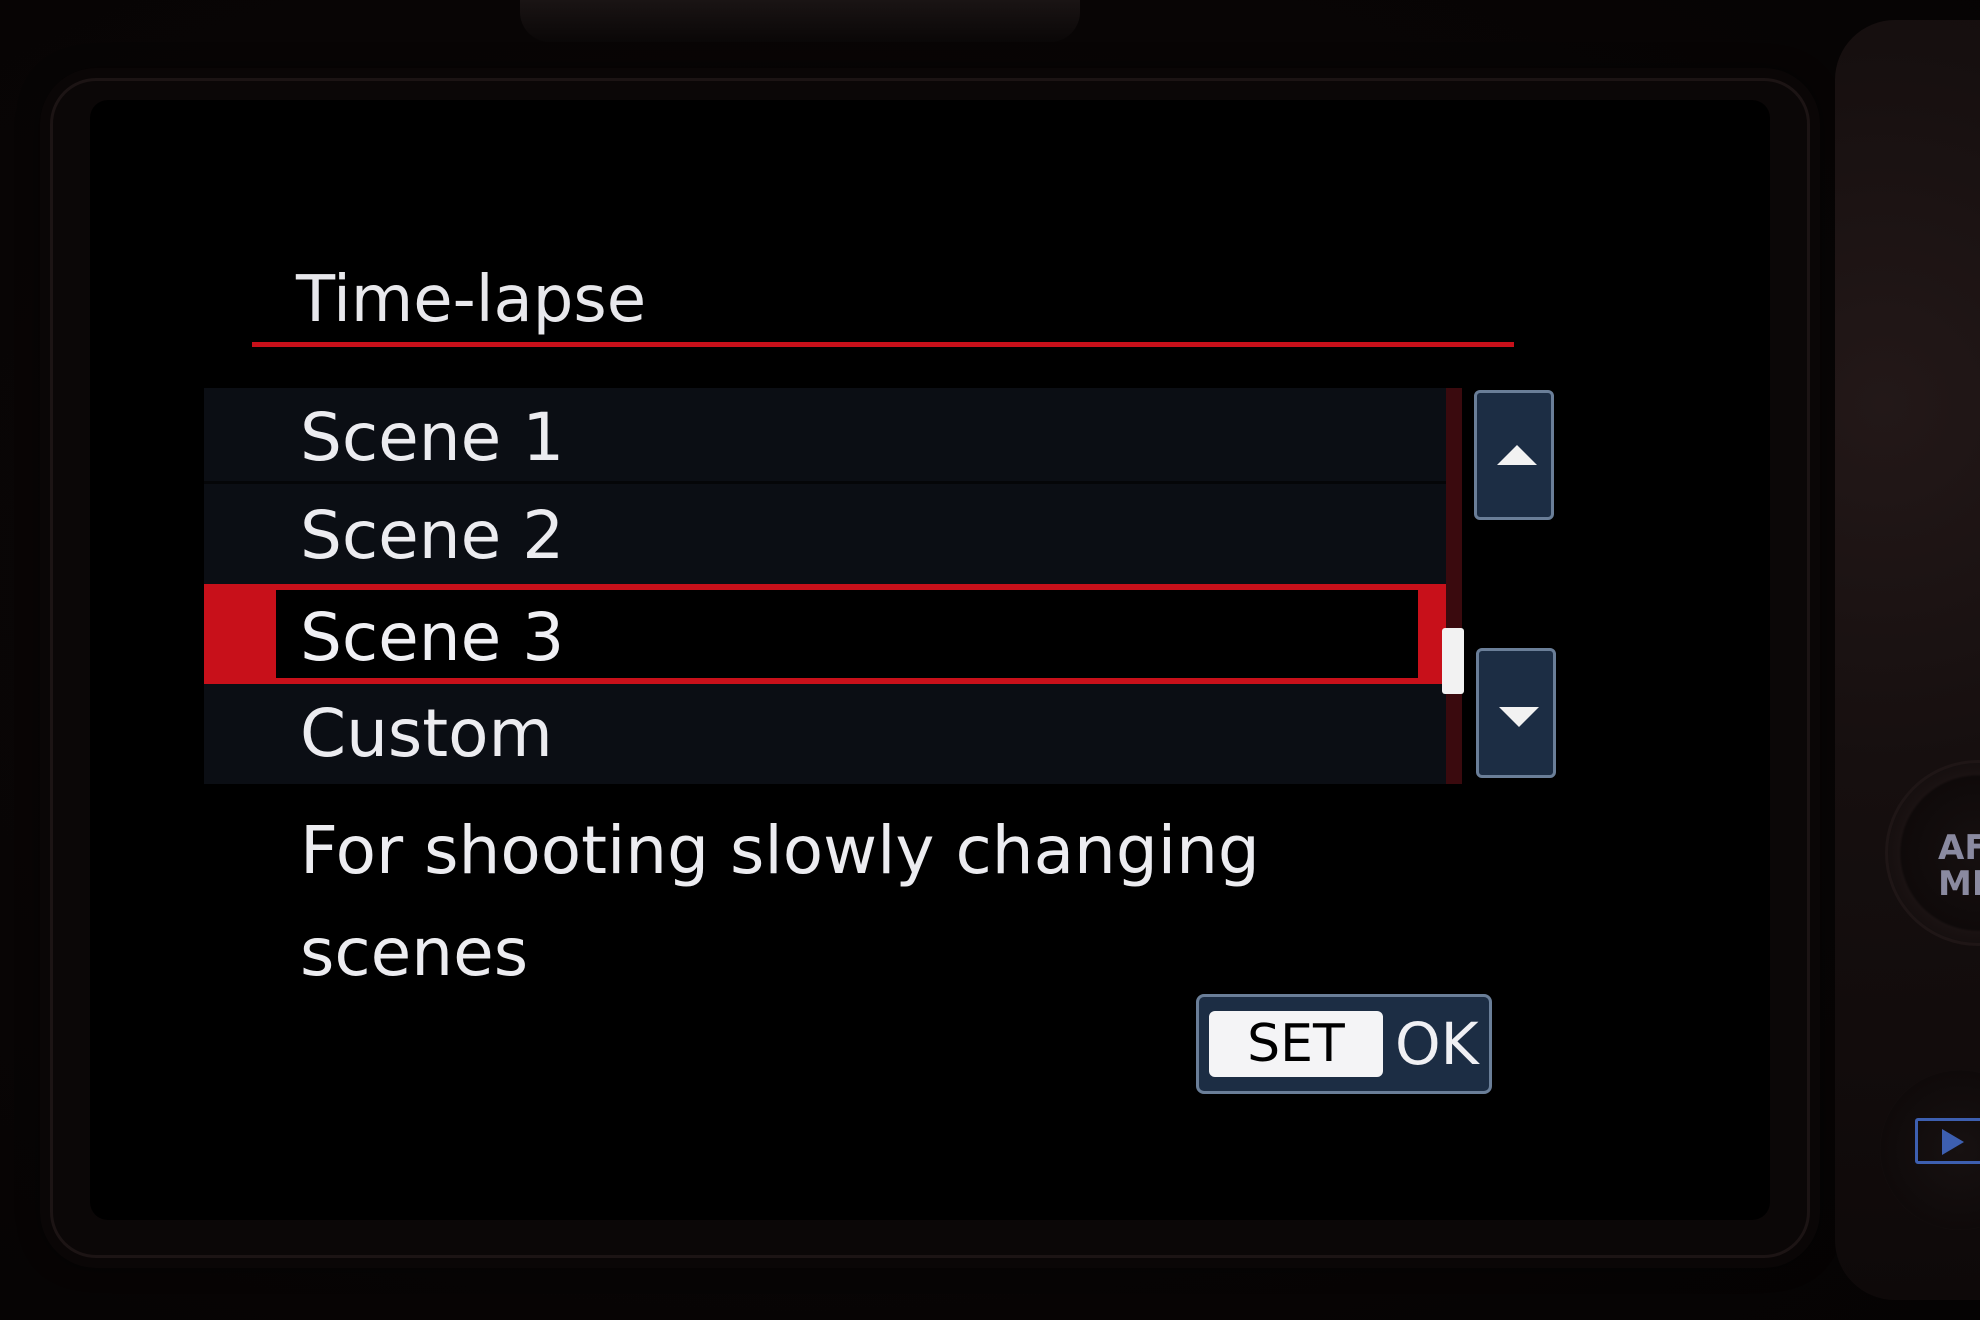 This screenshot has width=1980, height=1320. I want to click on description-line: For shooting slowly changing, so click(780, 850).